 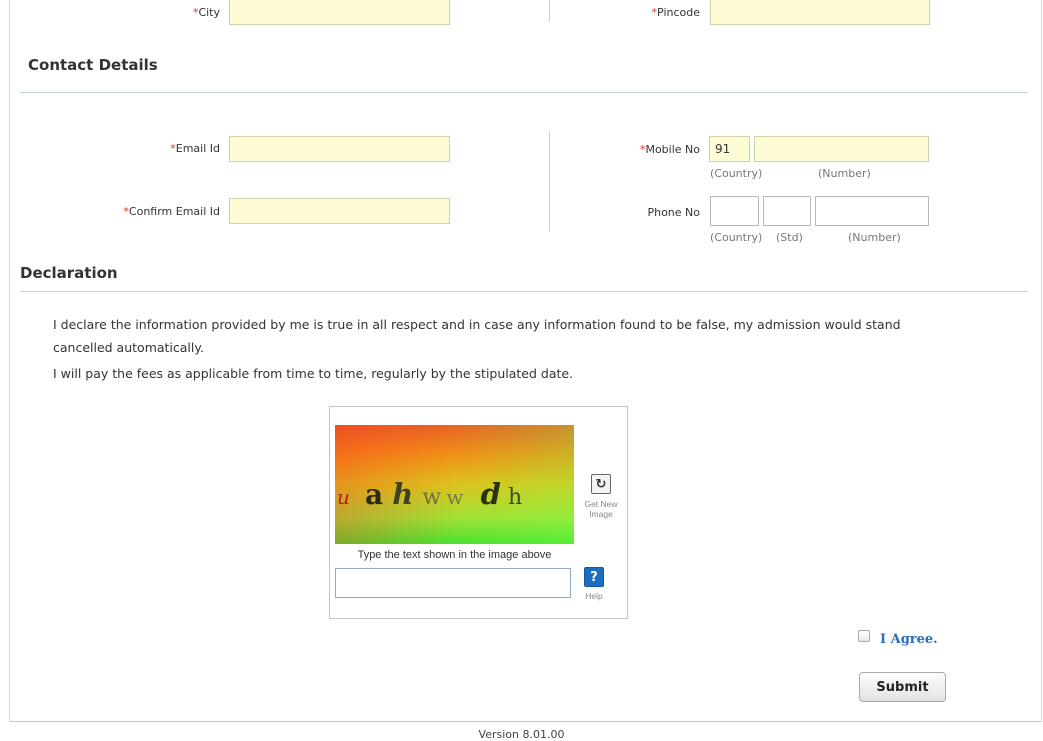 What do you see at coordinates (549, 181) in the screenshot?
I see `column-divider` at bounding box center [549, 181].